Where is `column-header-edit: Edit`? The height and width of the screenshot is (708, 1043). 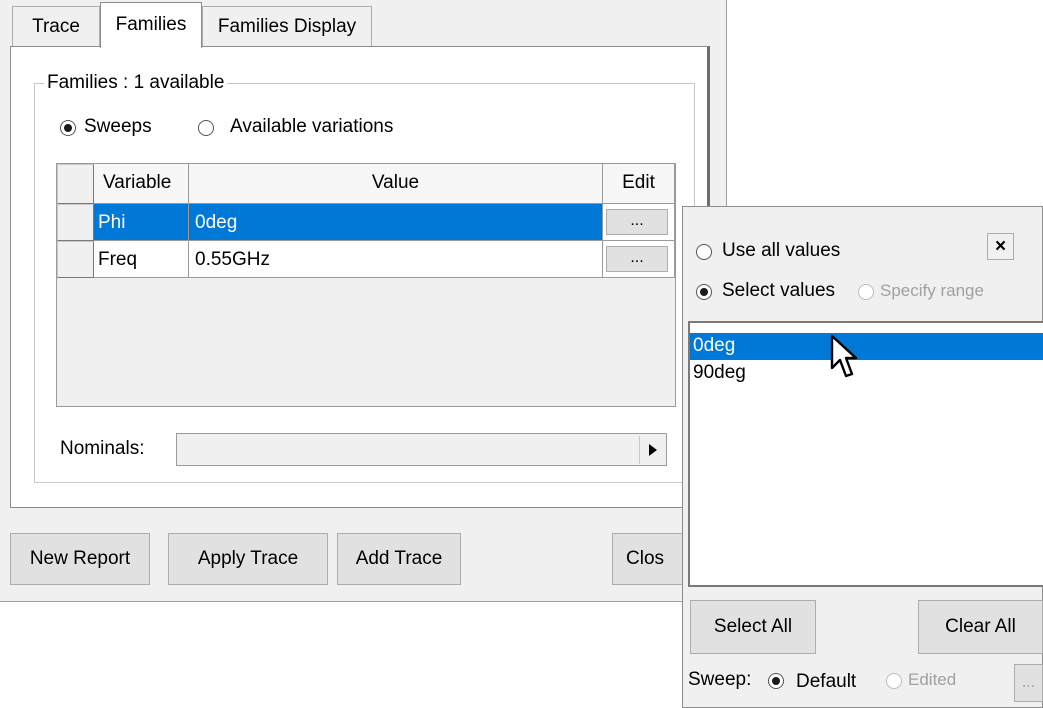
column-header-edit: Edit is located at coordinates (639, 184).